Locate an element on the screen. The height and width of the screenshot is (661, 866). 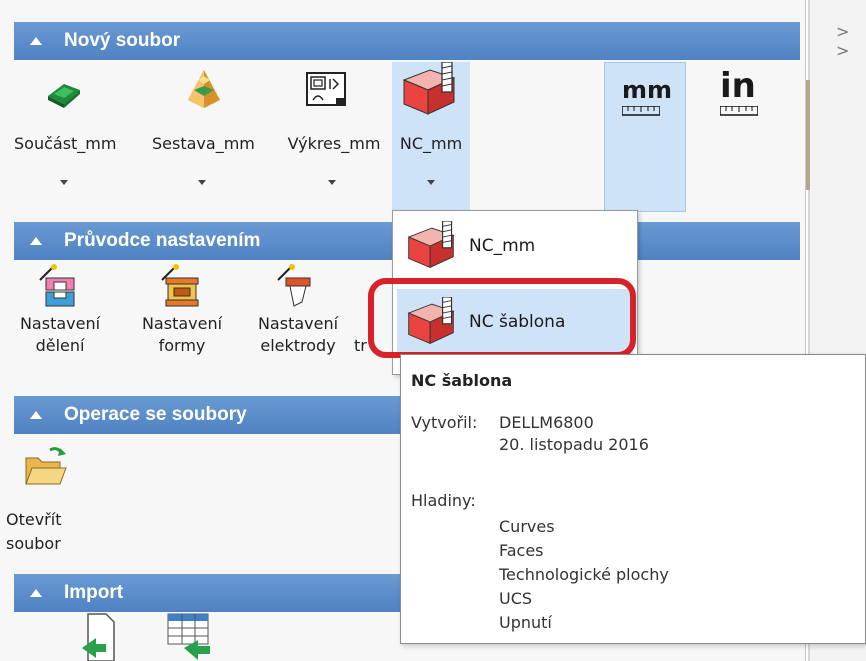
tooltip-created-by: DELLM6800 is located at coordinates (546, 422).